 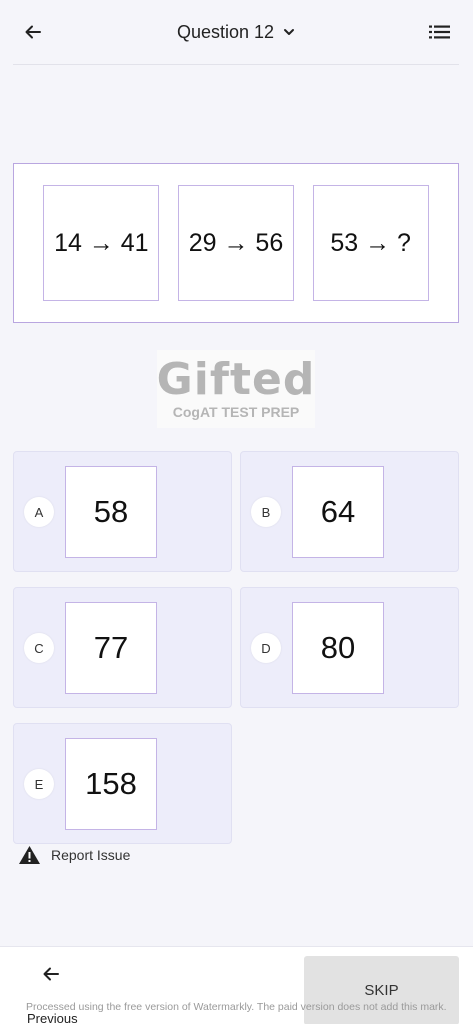 What do you see at coordinates (338, 512) in the screenshot?
I see `option-value: 64` at bounding box center [338, 512].